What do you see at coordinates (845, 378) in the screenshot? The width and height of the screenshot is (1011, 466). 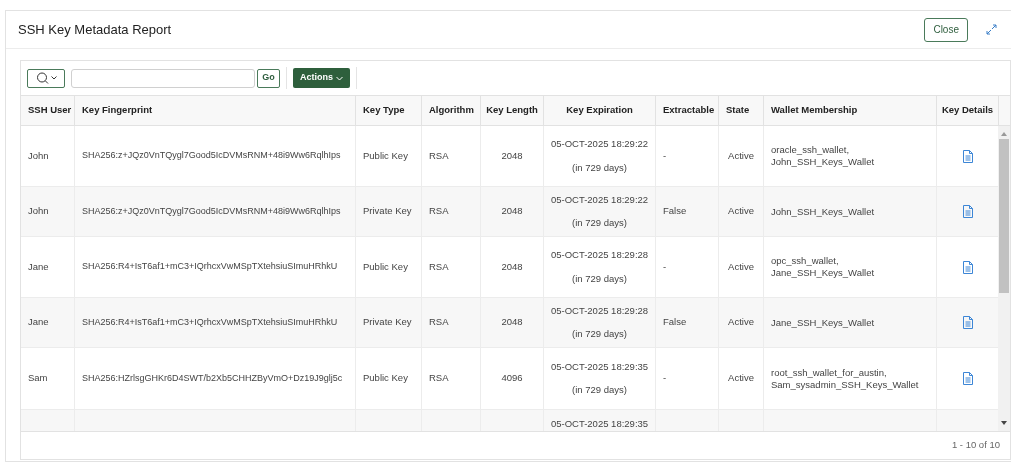 I see `table-cell-text: root_ssh_wallet_for_austin, Sam_sysadmin_SSH_Keys_Wallet` at bounding box center [845, 378].